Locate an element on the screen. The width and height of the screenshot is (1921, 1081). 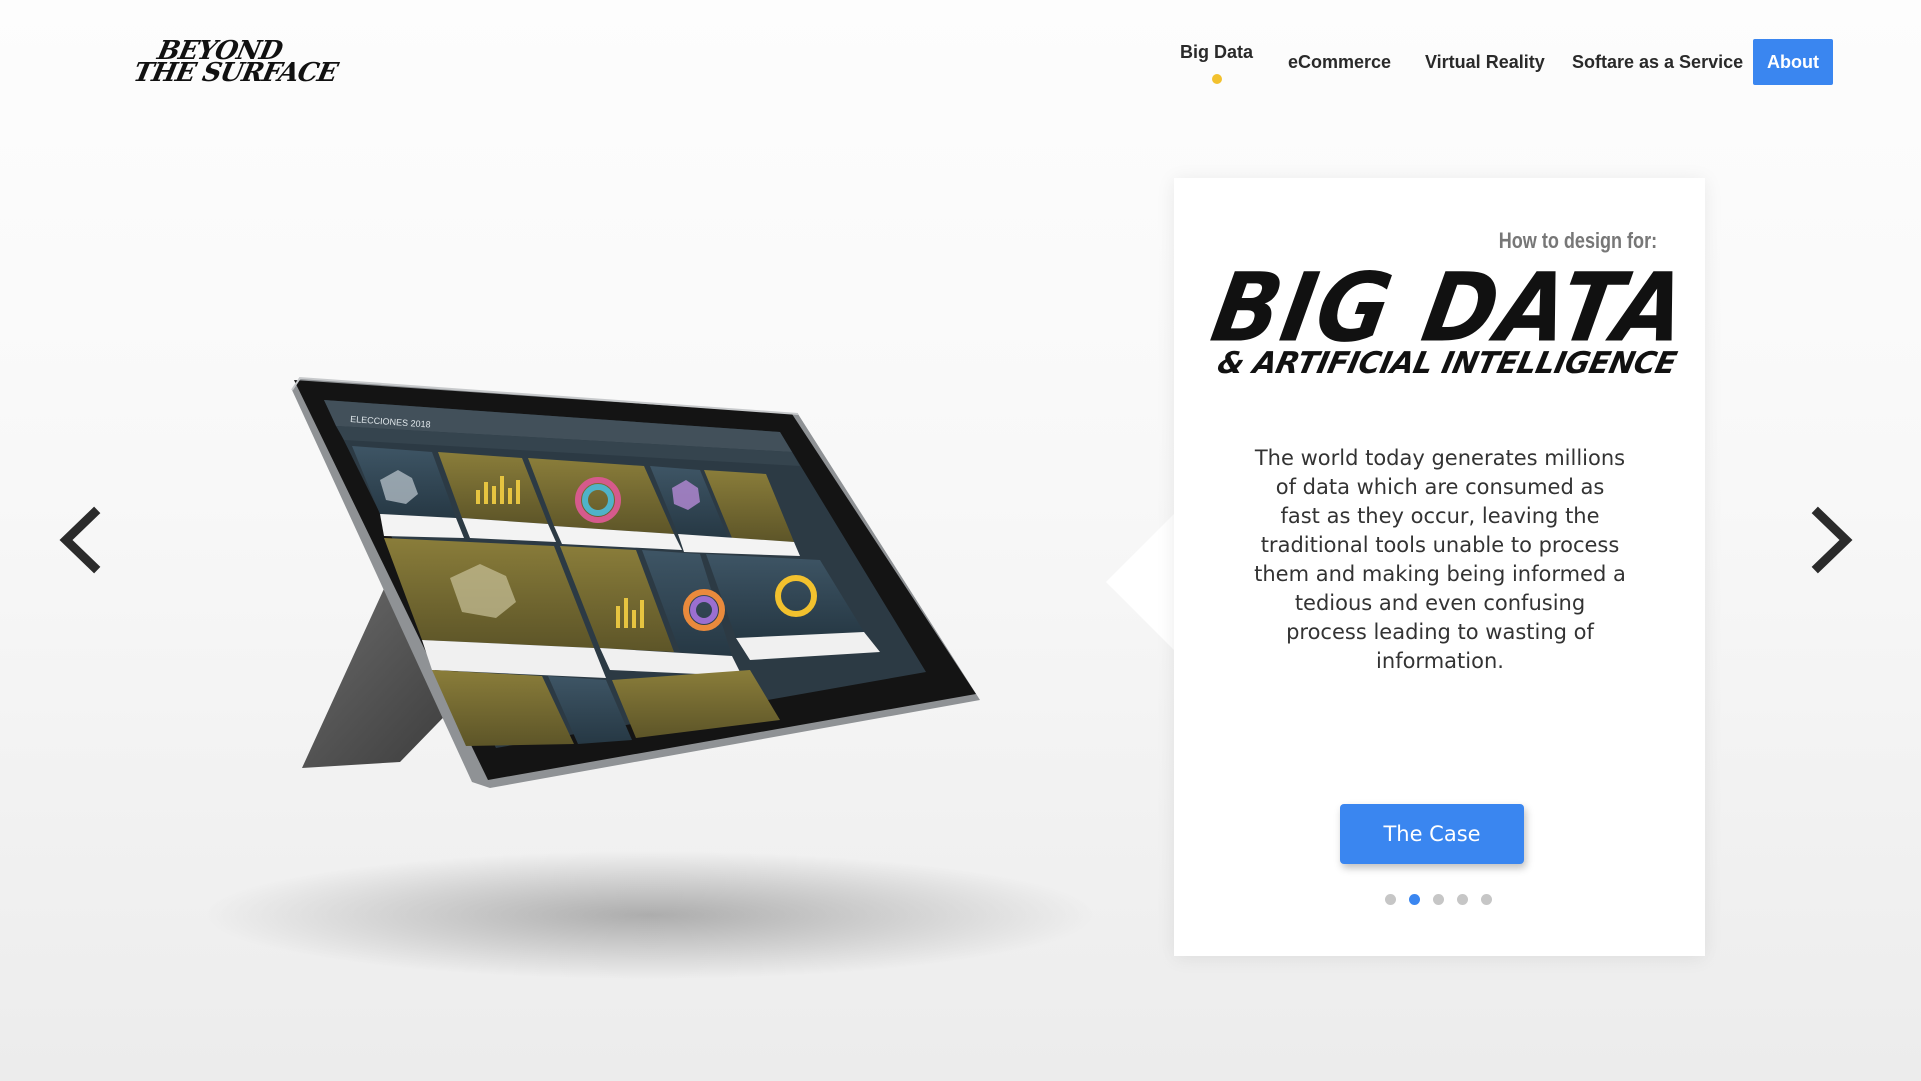
tablet-shadow is located at coordinates (650, 915).